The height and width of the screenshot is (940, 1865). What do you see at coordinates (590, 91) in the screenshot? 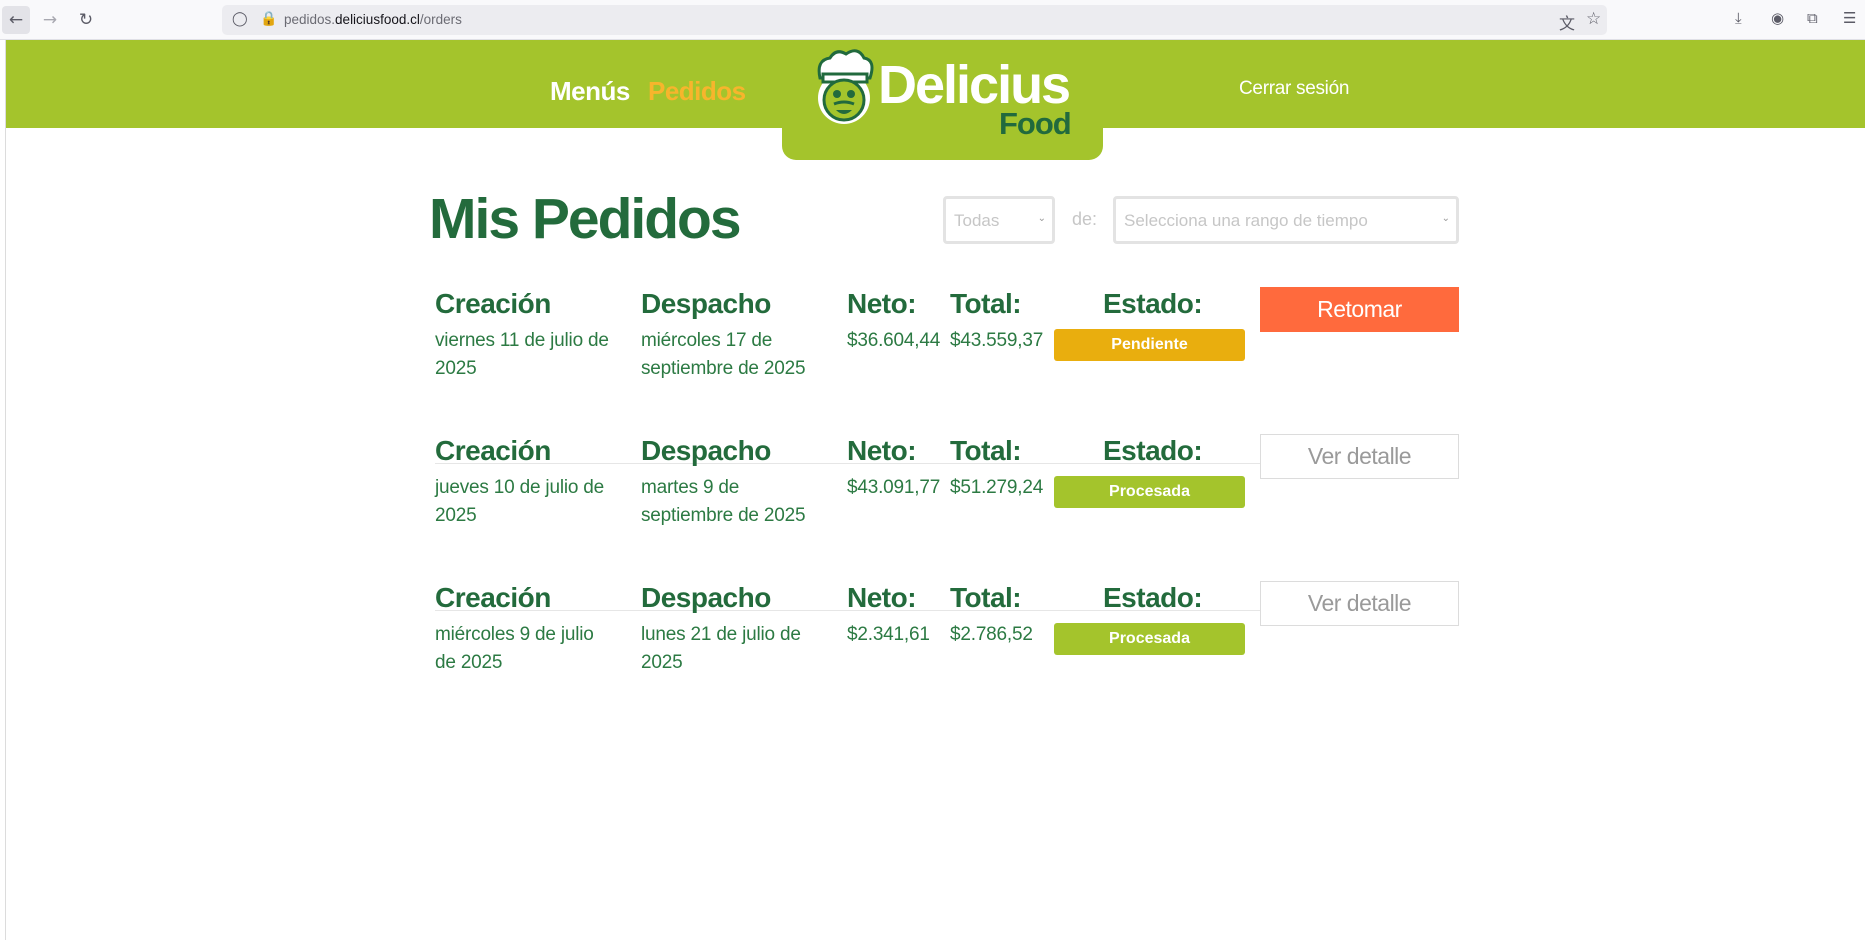
I see `nav-menus: Menús` at bounding box center [590, 91].